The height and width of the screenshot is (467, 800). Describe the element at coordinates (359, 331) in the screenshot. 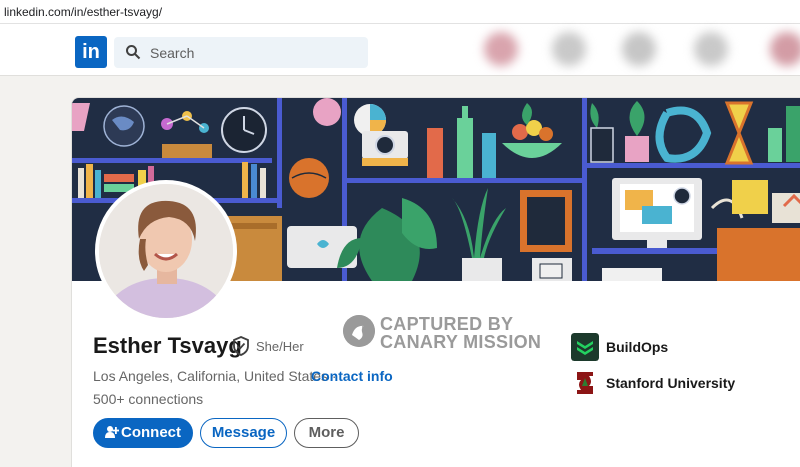

I see `canary-bird-icon` at that location.